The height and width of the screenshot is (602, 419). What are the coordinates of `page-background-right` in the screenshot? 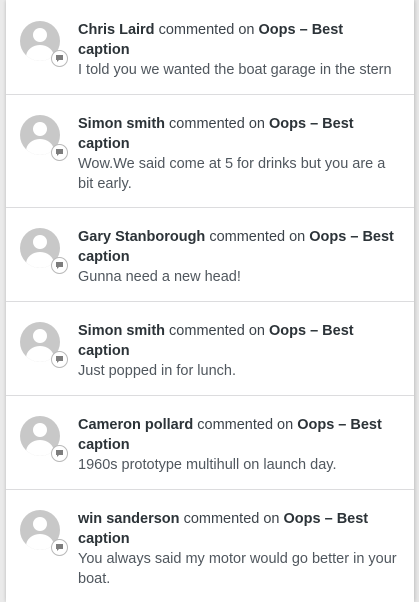 It's located at (416, 301).